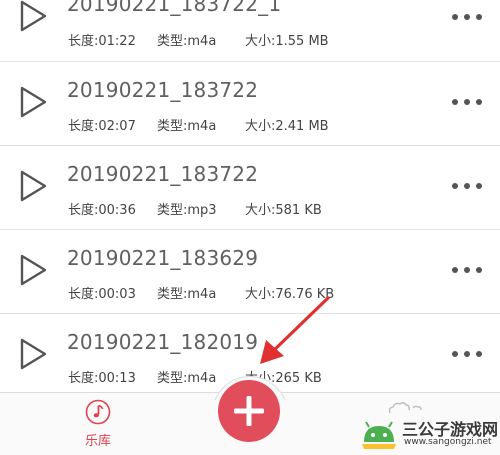 This screenshot has width=500, height=455. I want to click on recording-duration: 长度:00:36, so click(102, 210).